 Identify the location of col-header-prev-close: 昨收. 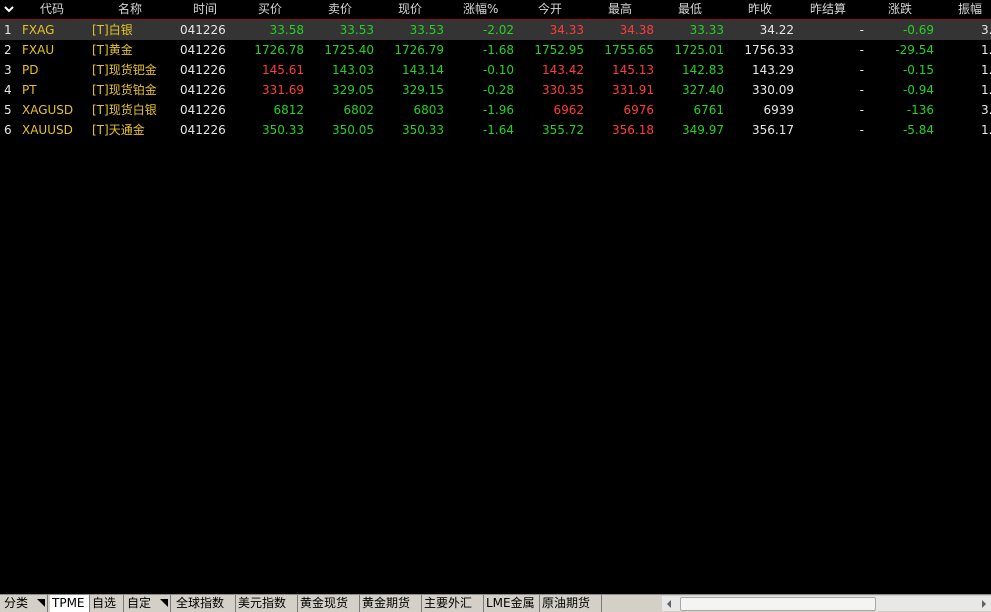
(760, 9).